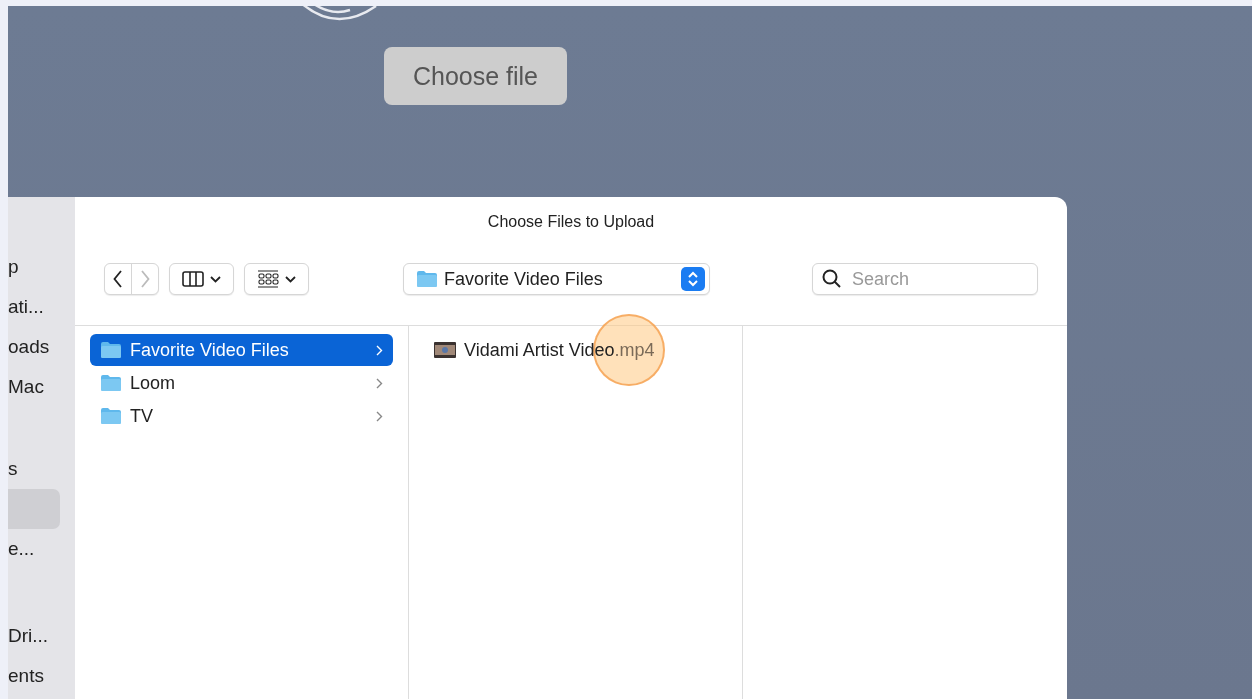  I want to click on grid-icon, so click(268, 279).